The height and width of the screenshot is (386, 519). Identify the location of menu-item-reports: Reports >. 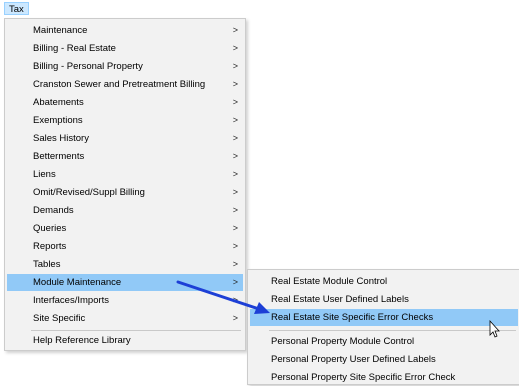
(125, 246).